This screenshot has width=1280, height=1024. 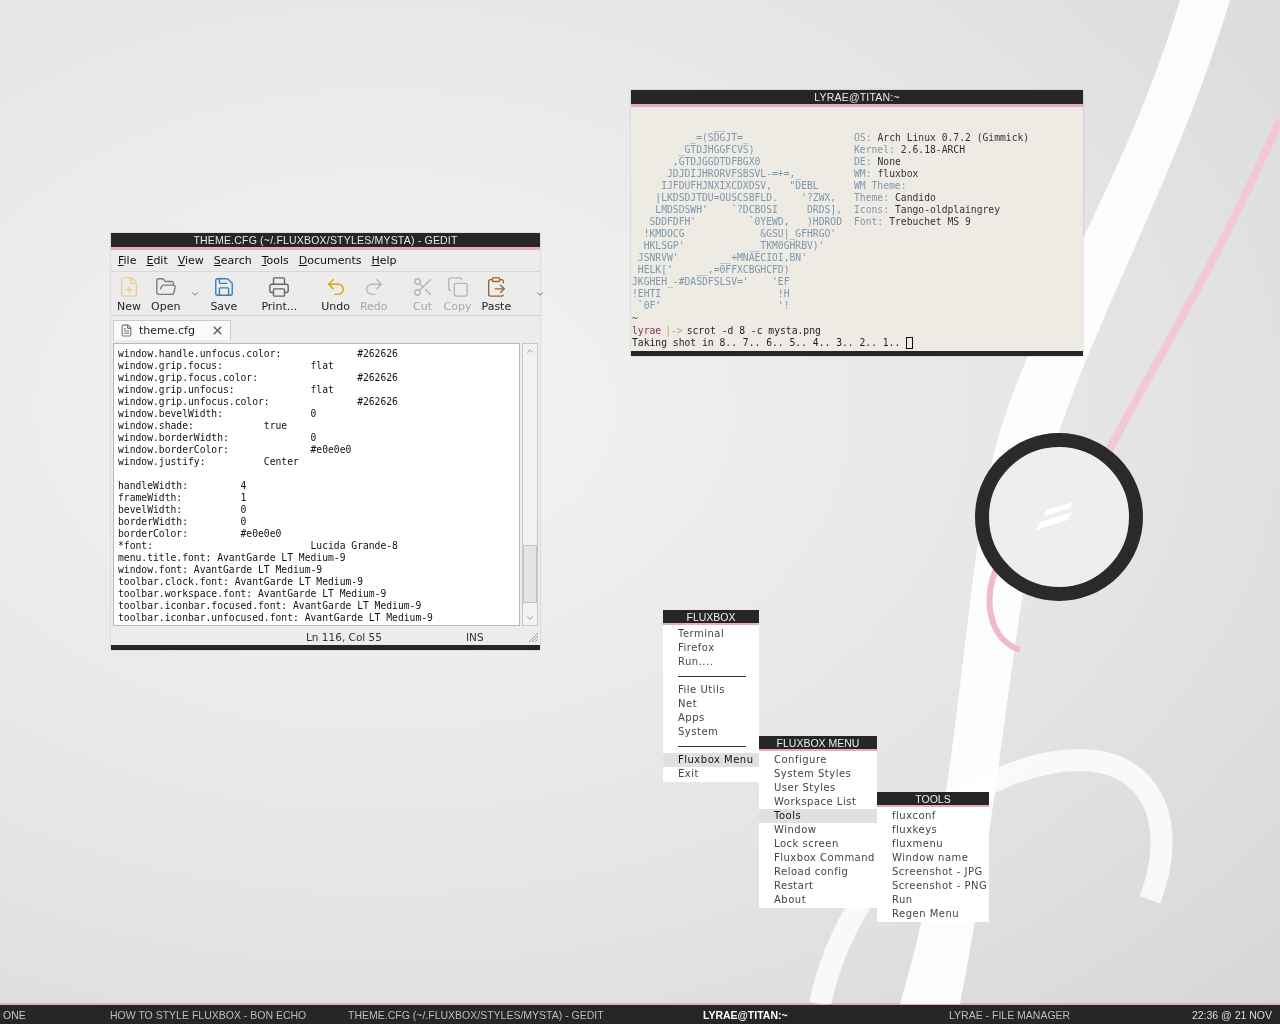 What do you see at coordinates (933, 858) in the screenshot?
I see `menu-item: Window name` at bounding box center [933, 858].